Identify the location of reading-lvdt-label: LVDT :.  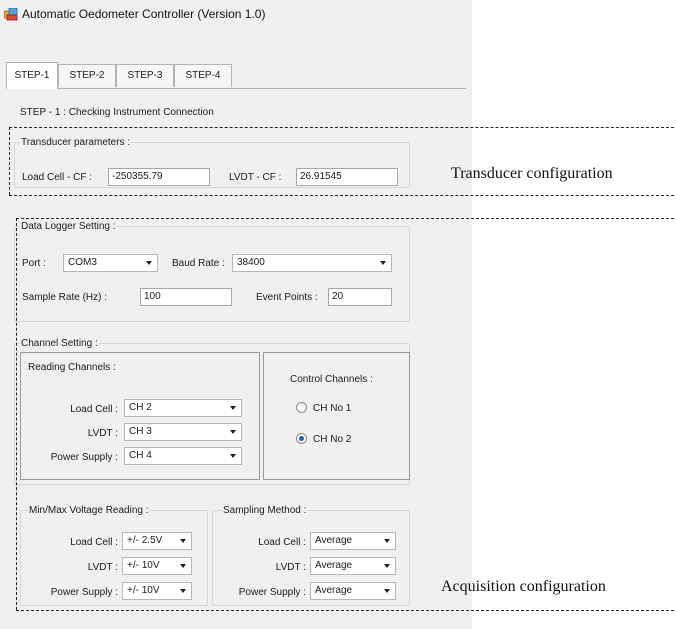
(102, 433).